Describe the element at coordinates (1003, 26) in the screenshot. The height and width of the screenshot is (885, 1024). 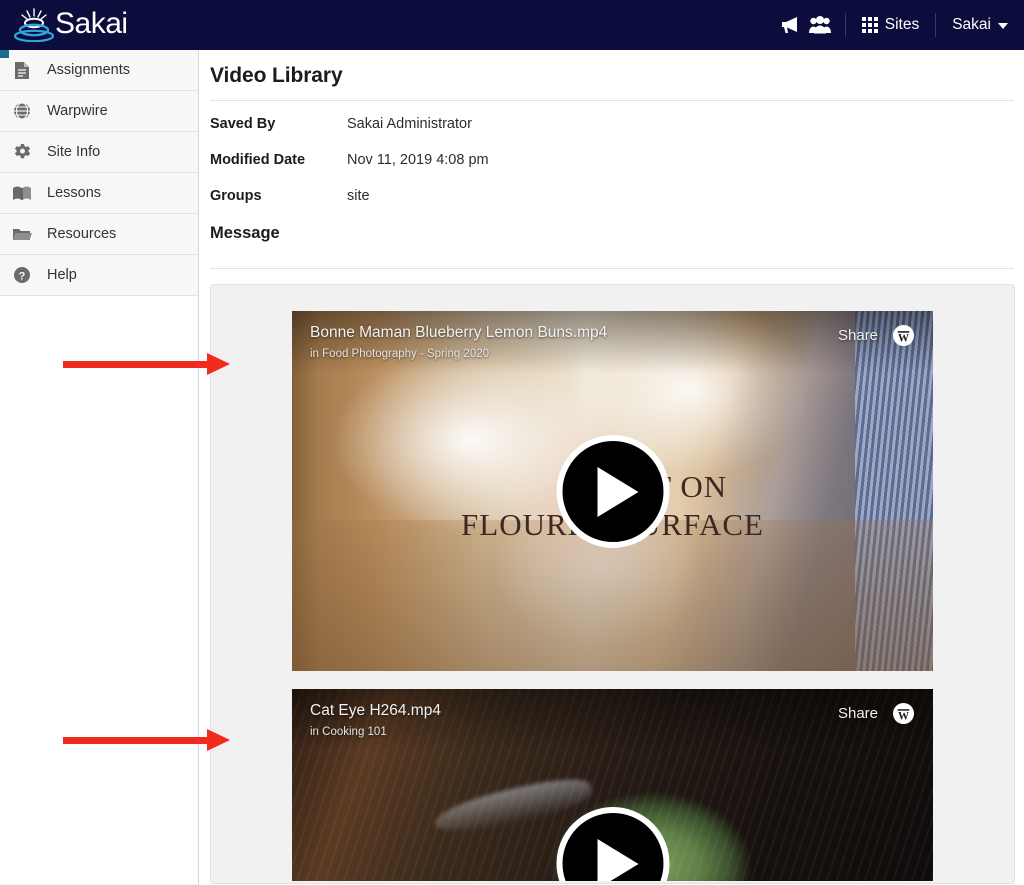
I see `chevron-down-icon` at that location.